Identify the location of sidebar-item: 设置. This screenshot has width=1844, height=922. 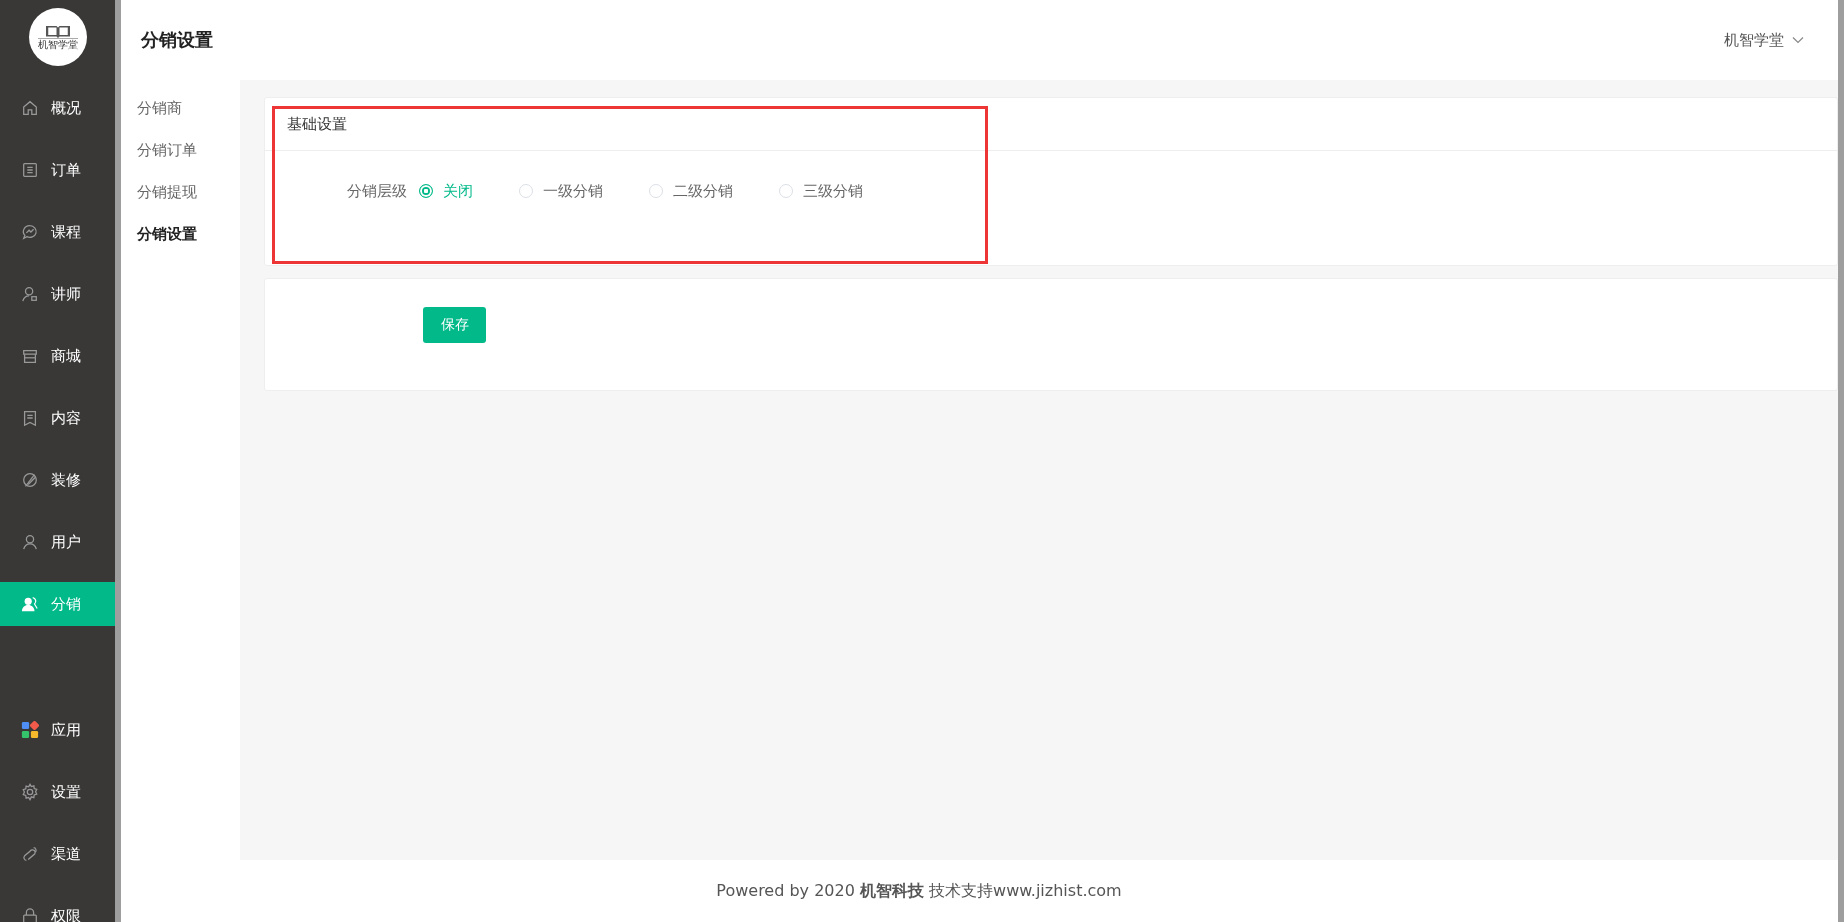
(57, 792).